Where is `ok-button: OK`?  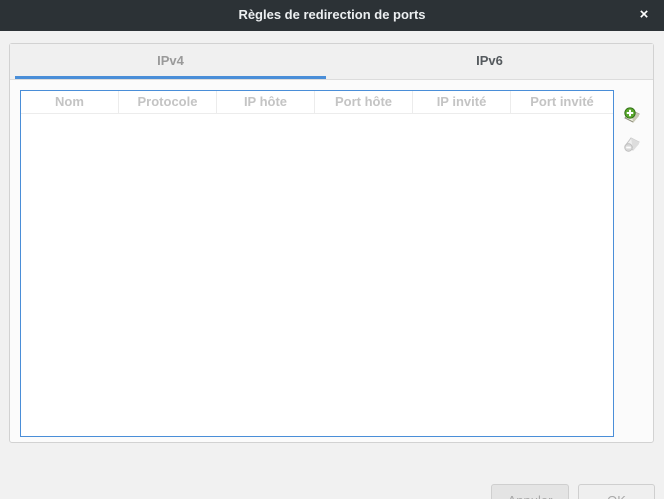
ok-button: OK is located at coordinates (616, 491).